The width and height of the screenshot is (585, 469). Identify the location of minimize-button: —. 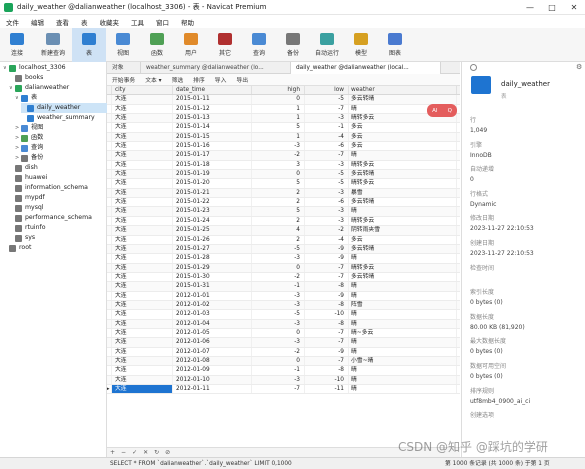
(530, 7).